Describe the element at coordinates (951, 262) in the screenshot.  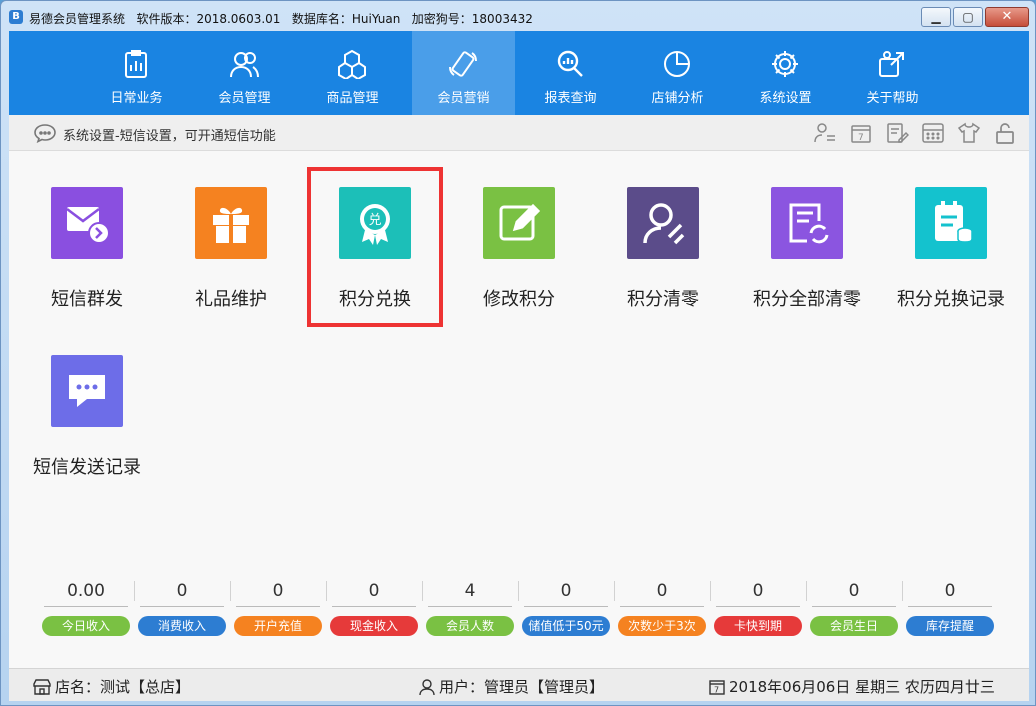
I see `func-redeem-records: 积分兑换记录` at that location.